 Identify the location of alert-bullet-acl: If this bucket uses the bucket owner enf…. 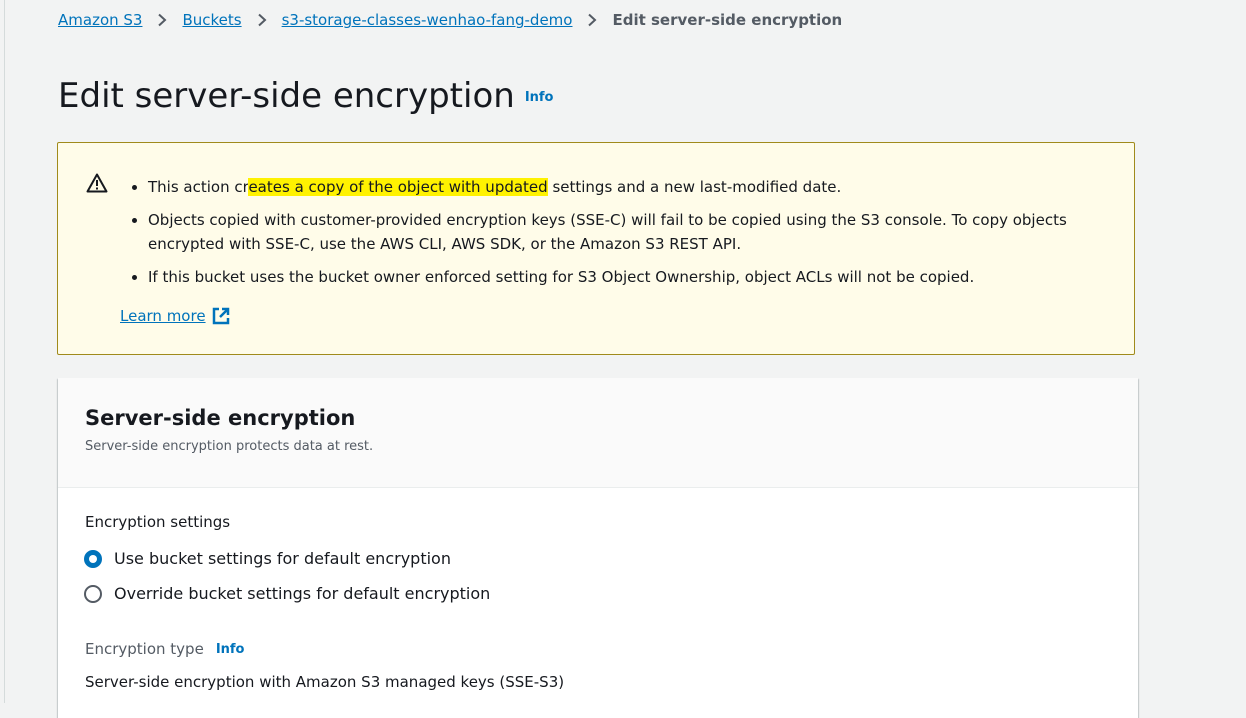
(618, 277).